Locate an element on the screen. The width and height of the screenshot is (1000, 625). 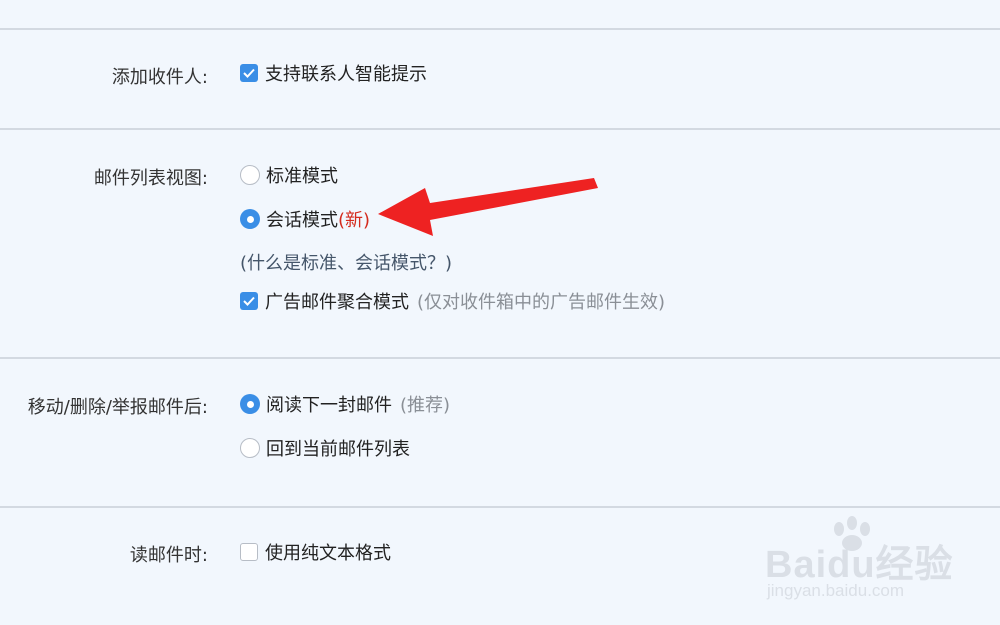
mode-help-link: (什么是标准、会话模式？) is located at coordinates (346, 262).